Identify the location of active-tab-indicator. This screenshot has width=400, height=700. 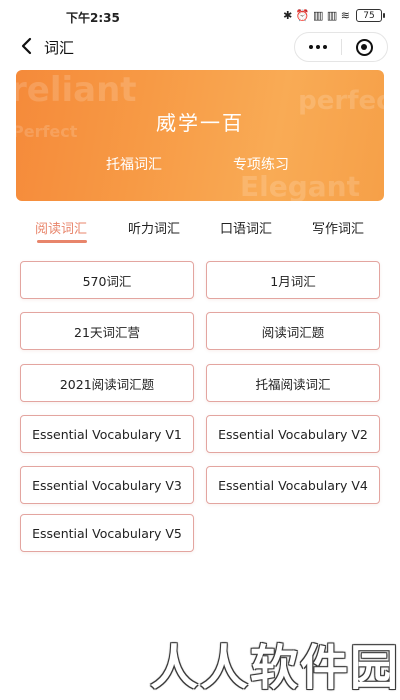
(62, 241).